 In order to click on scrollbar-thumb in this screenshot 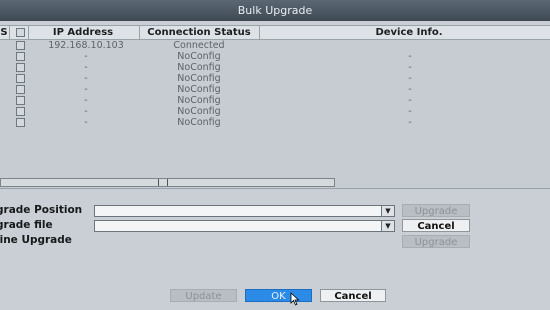, I will do `click(163, 182)`.